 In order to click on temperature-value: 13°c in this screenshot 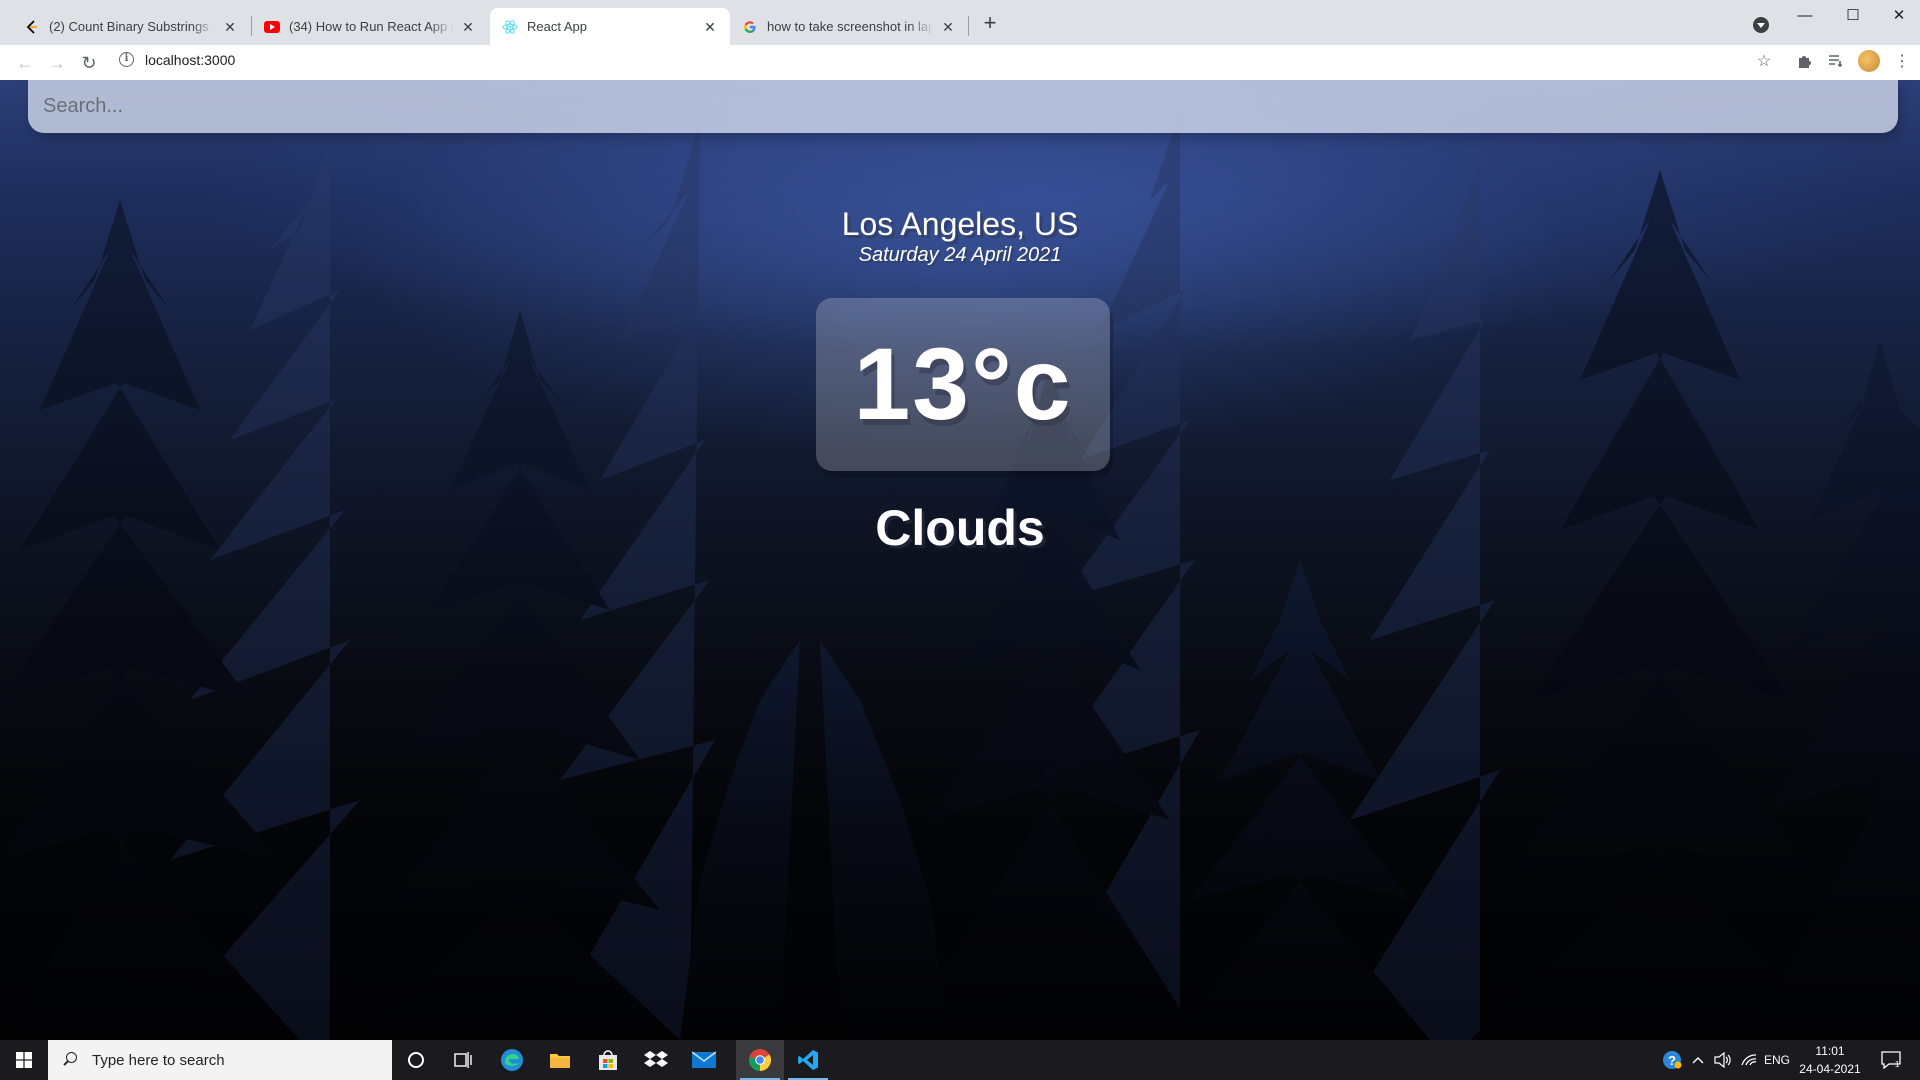, I will do `click(963, 384)`.